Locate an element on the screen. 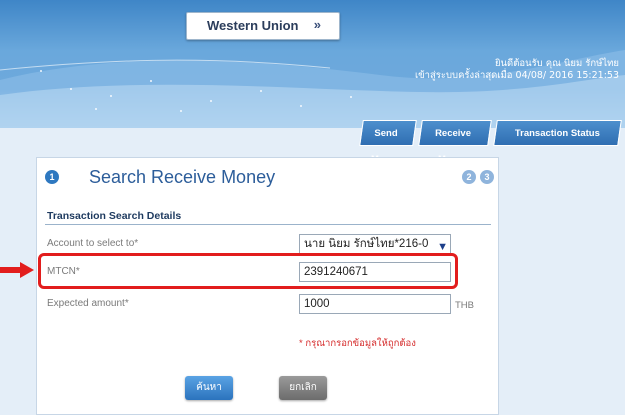 This screenshot has height=415, width=625. red-arrow-icon is located at coordinates (17, 270).